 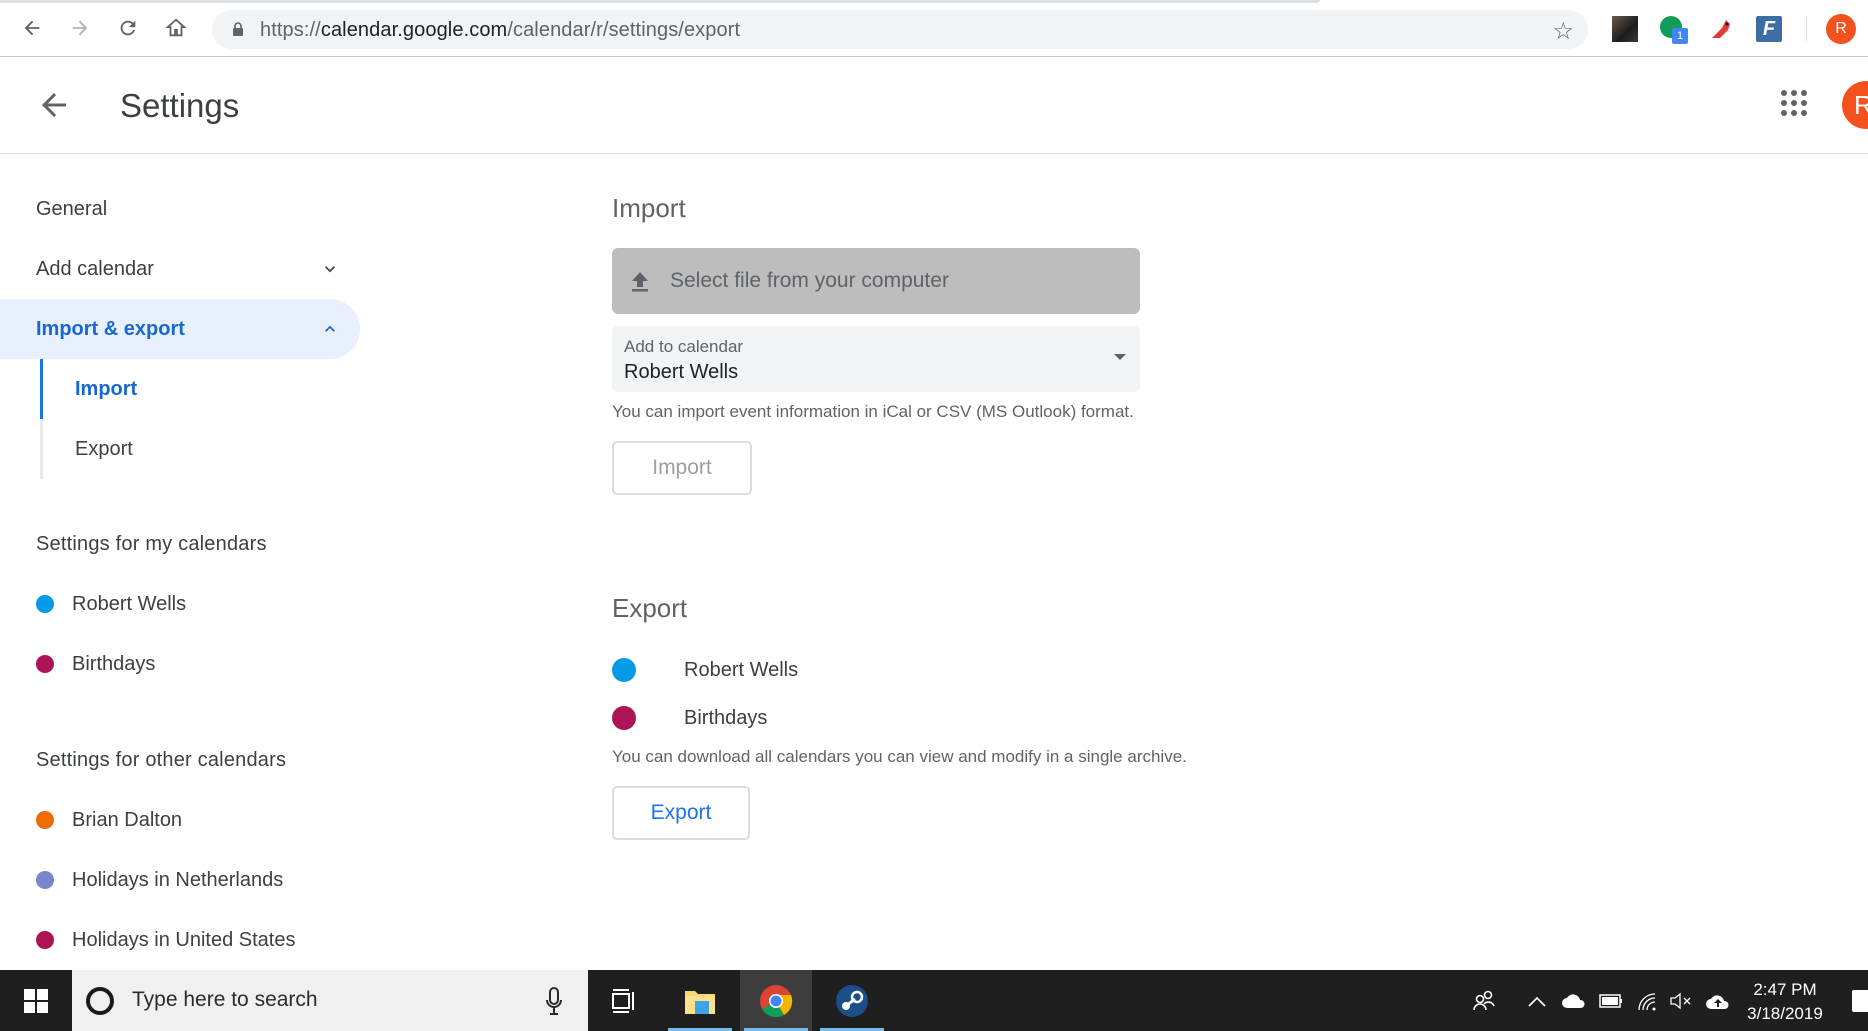 I want to click on windows-logo-icon, so click(x=36, y=1000).